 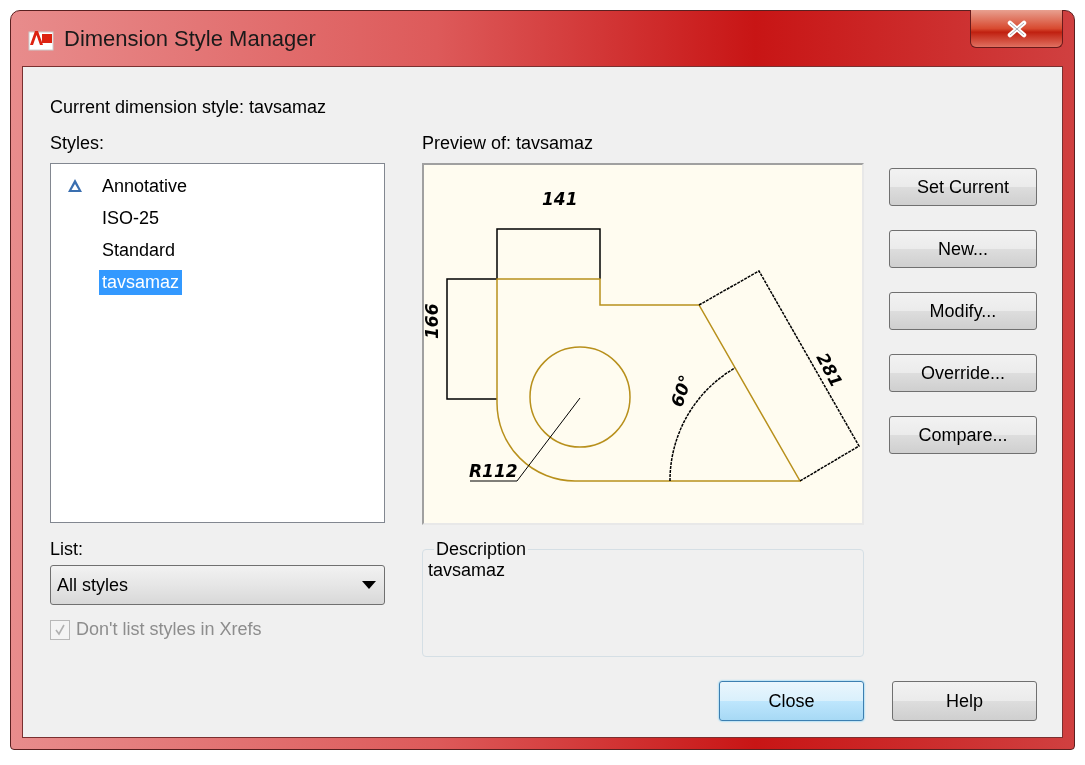 What do you see at coordinates (189, 38) in the screenshot?
I see `window-title: Dimension Style Manager` at bounding box center [189, 38].